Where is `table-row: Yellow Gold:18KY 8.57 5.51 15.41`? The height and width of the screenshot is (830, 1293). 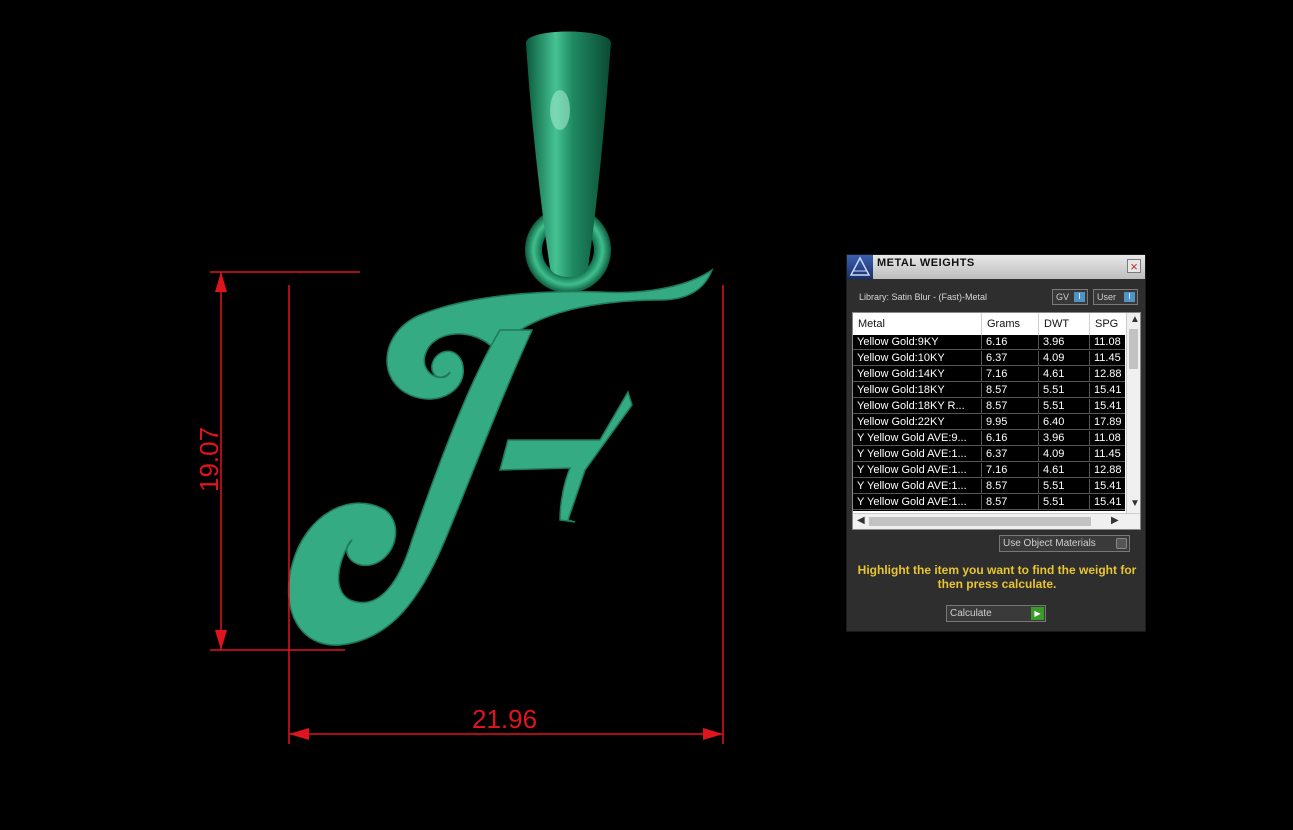
table-row: Yellow Gold:18KY 8.57 5.51 15.41 is located at coordinates (989, 391).